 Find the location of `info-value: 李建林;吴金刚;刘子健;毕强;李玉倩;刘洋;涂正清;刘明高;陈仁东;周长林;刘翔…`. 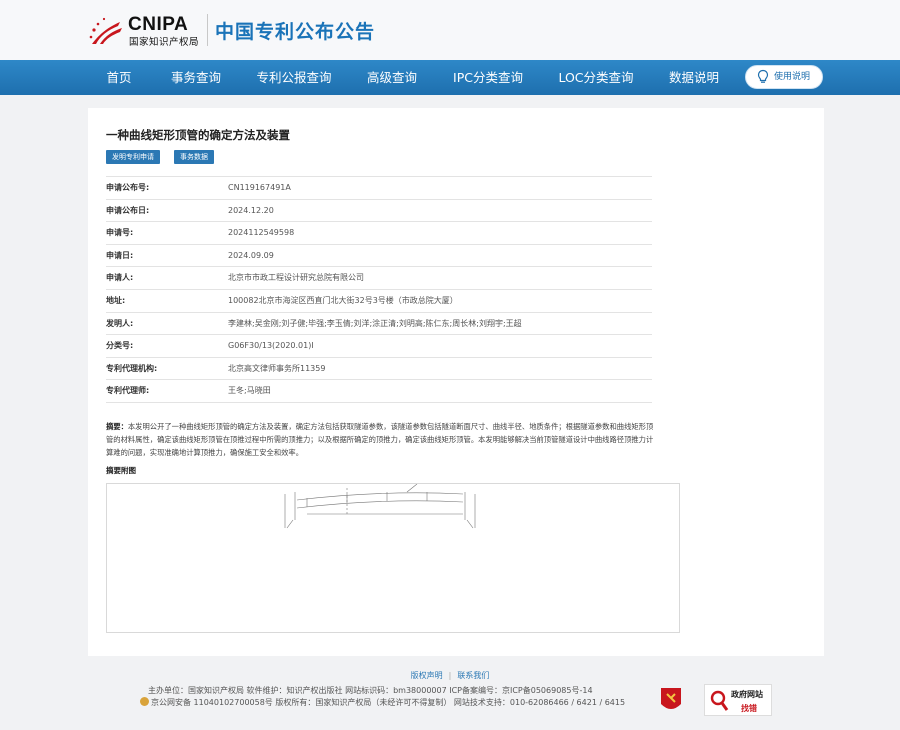

info-value: 李建林;吴金刚;刘子健;毕强;李玉倩;刘洋;涂正清;刘明高;陈仁东;周长林;刘翔… is located at coordinates (375, 323).